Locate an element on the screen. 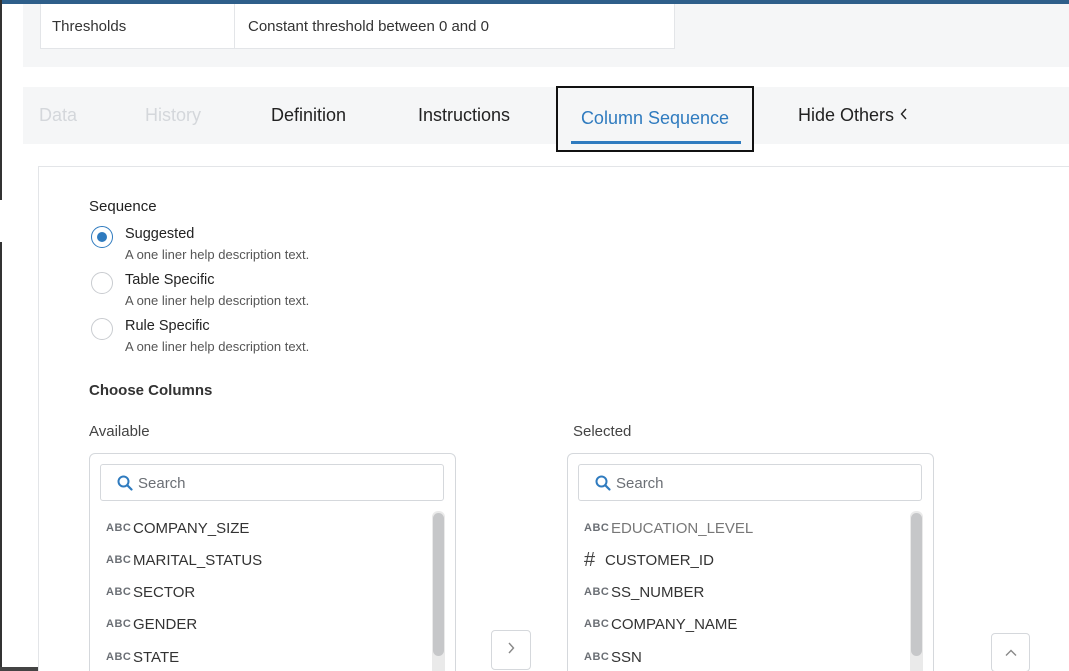 The width and height of the screenshot is (1069, 671). move-to-selected-button is located at coordinates (511, 650).